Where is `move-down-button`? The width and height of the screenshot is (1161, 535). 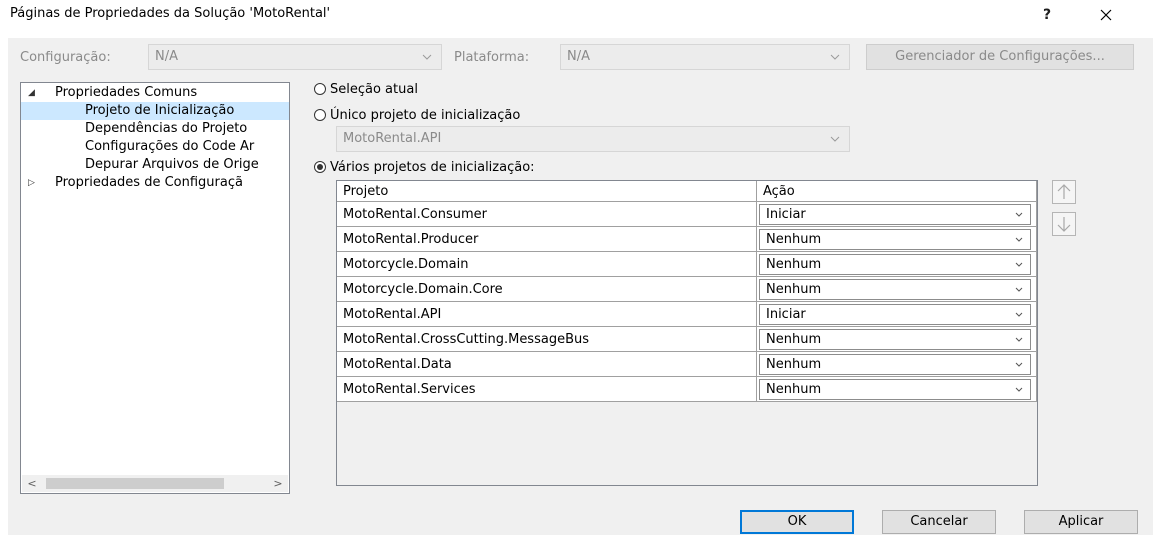
move-down-button is located at coordinates (1064, 224).